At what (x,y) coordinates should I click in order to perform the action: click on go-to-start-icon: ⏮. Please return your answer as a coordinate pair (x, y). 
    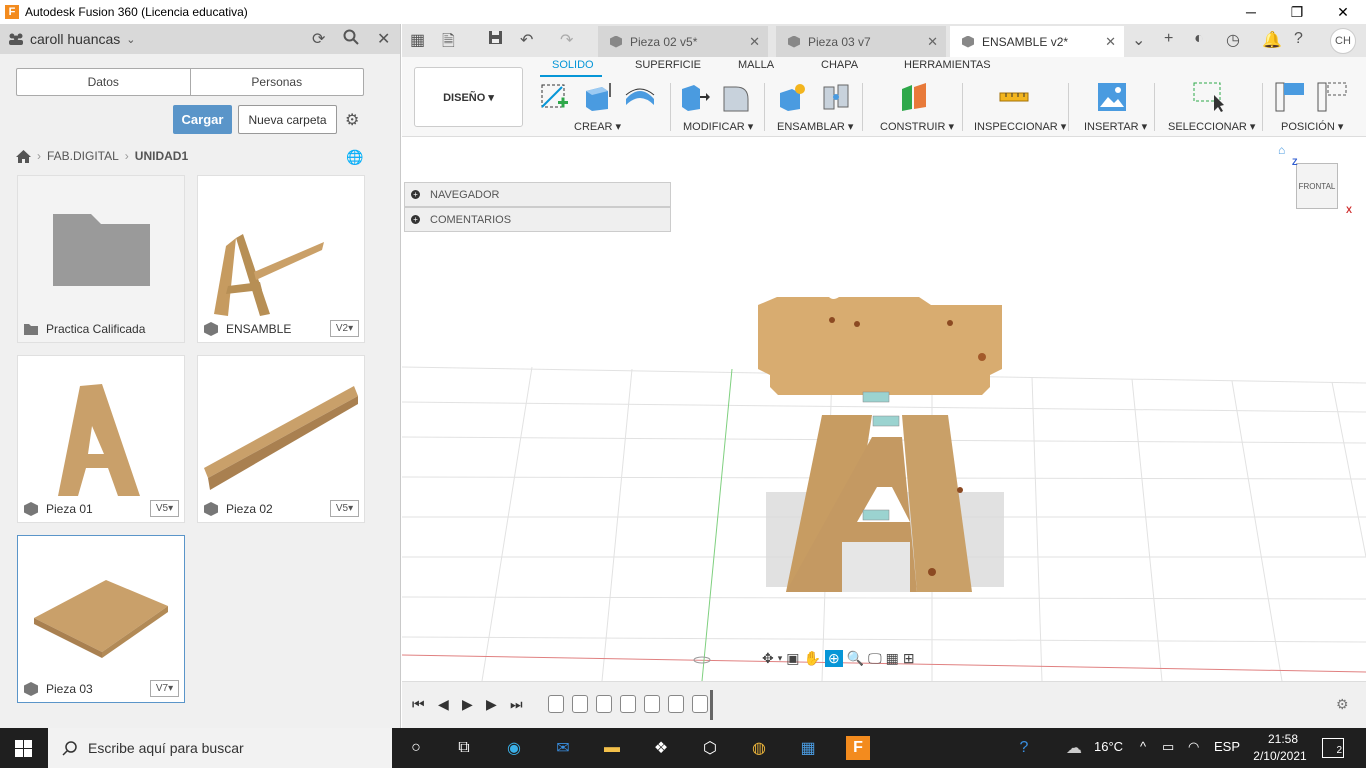
    Looking at the image, I should click on (418, 704).